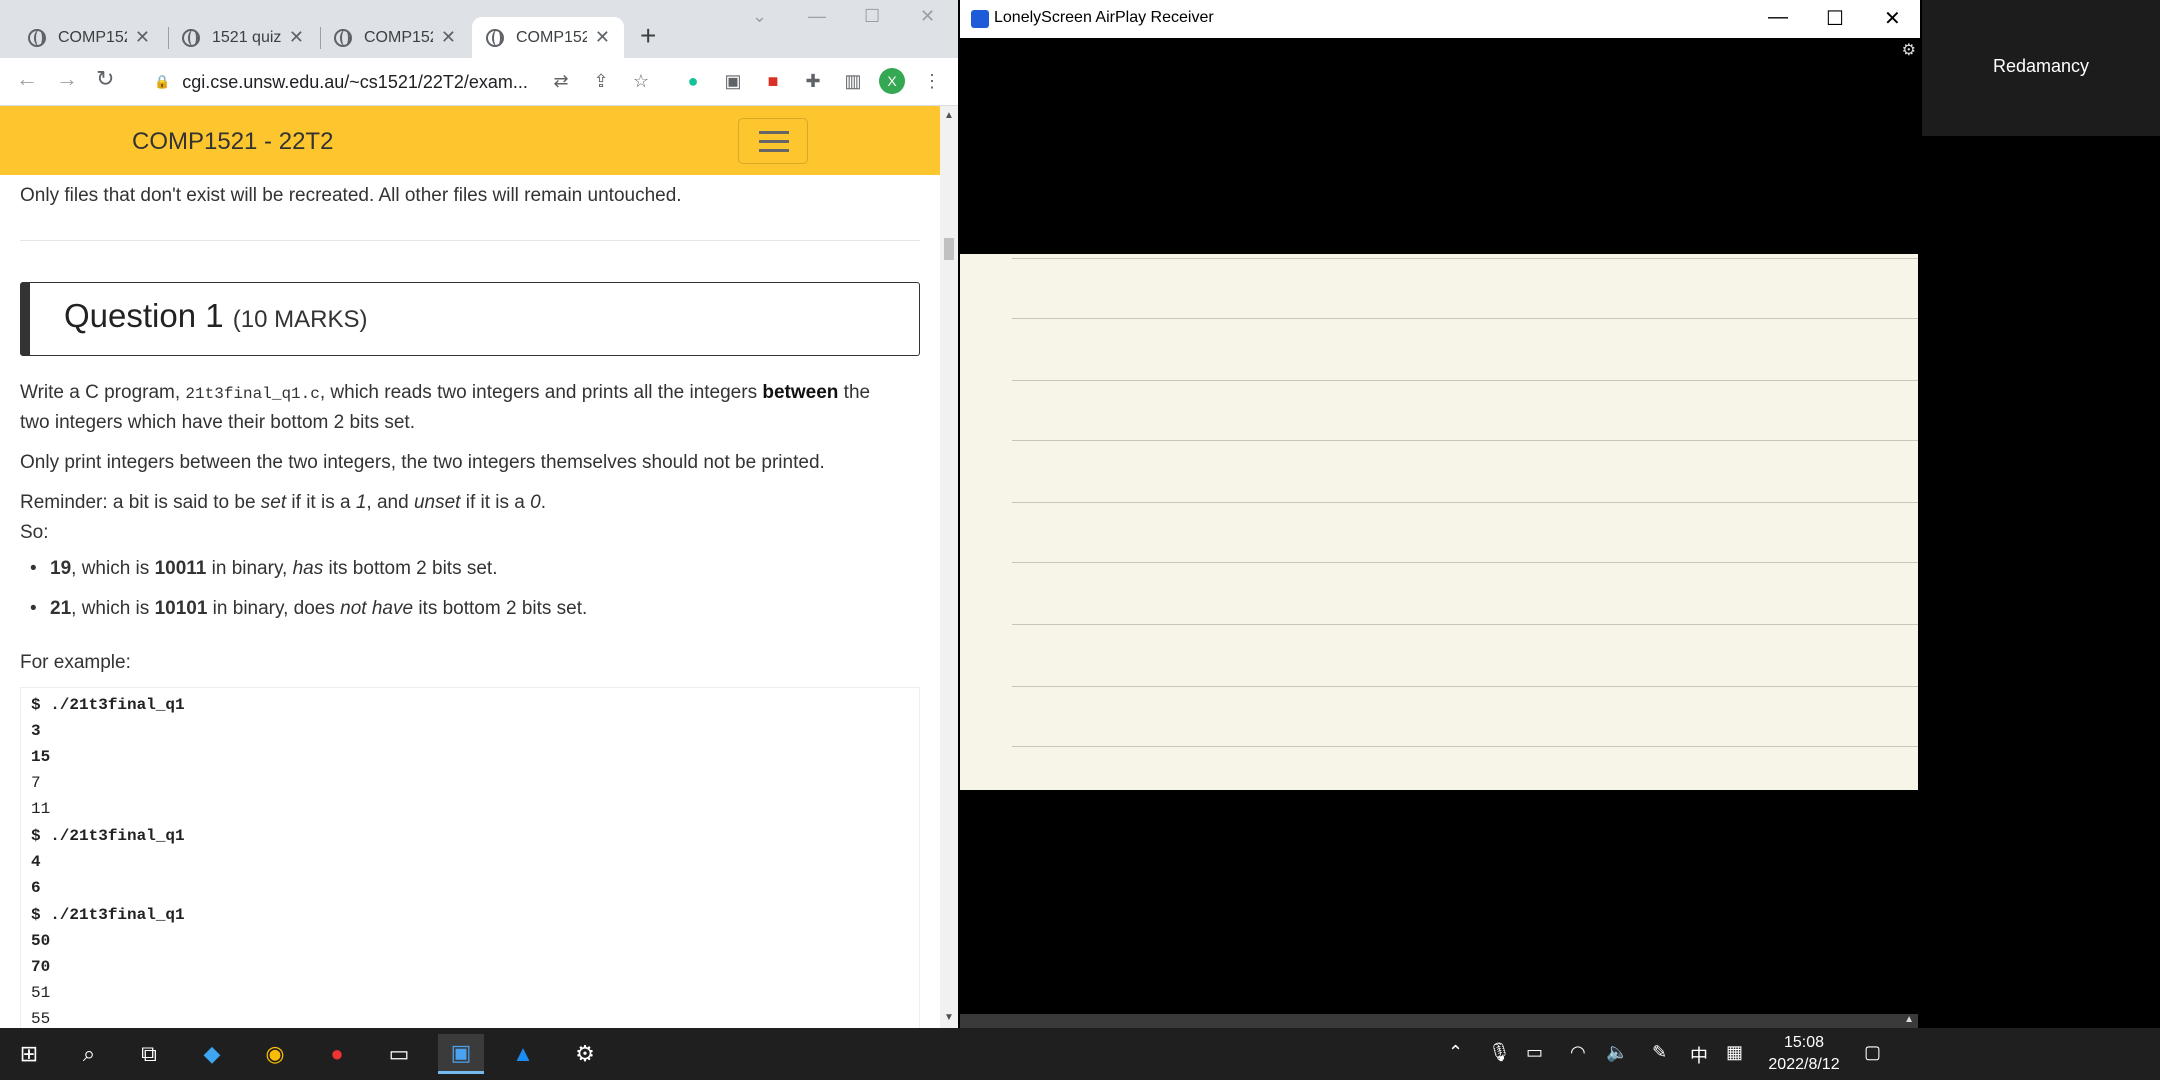 The height and width of the screenshot is (1080, 2160). Describe the element at coordinates (1104, 17) in the screenshot. I see `receiver-window-title: LonelyScreen AirPlay Receiver` at that location.